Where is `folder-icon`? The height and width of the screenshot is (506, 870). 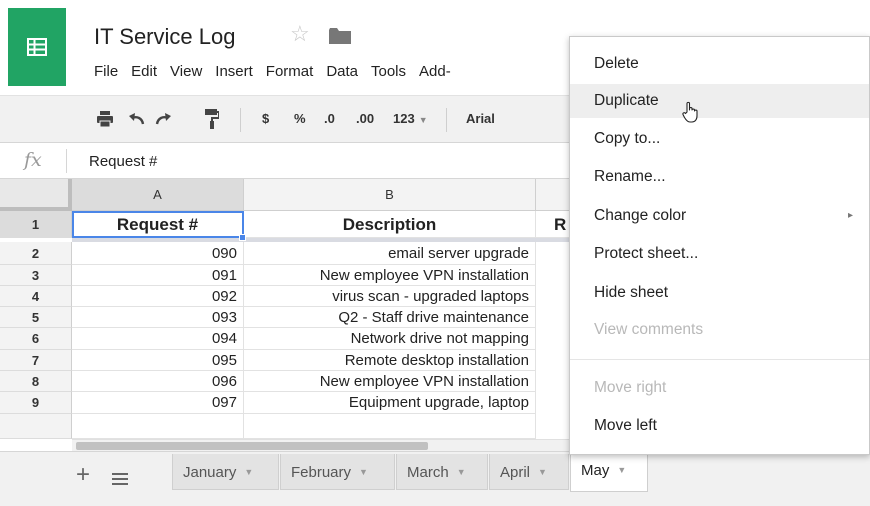
folder-icon is located at coordinates (340, 36).